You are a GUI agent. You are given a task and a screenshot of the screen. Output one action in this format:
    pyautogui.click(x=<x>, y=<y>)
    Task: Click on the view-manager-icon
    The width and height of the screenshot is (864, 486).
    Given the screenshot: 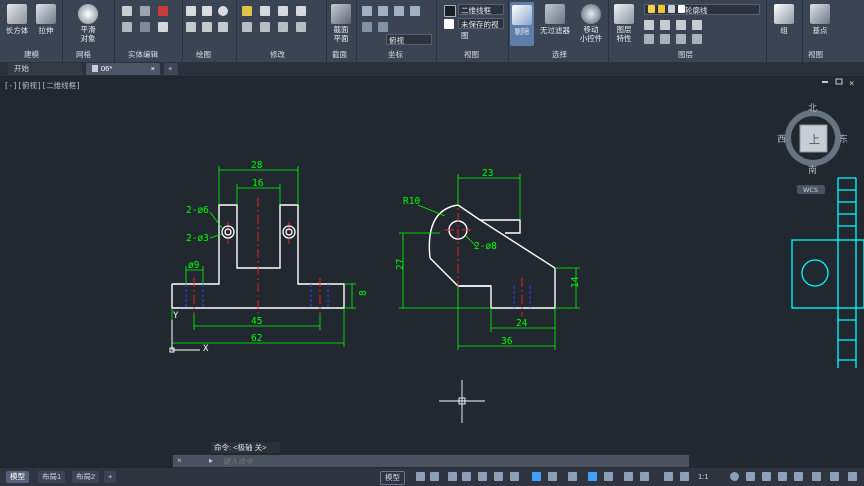 What is the action you would take?
    pyautogui.click(x=449, y=24)
    